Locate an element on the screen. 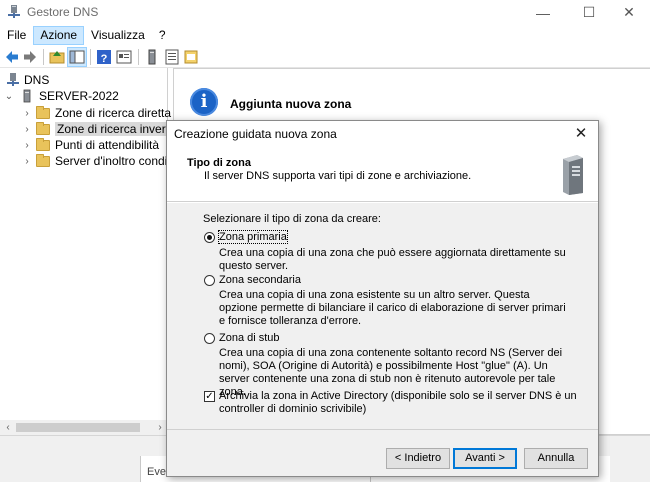  radio-label: Zona di stub is located at coordinates (249, 338).